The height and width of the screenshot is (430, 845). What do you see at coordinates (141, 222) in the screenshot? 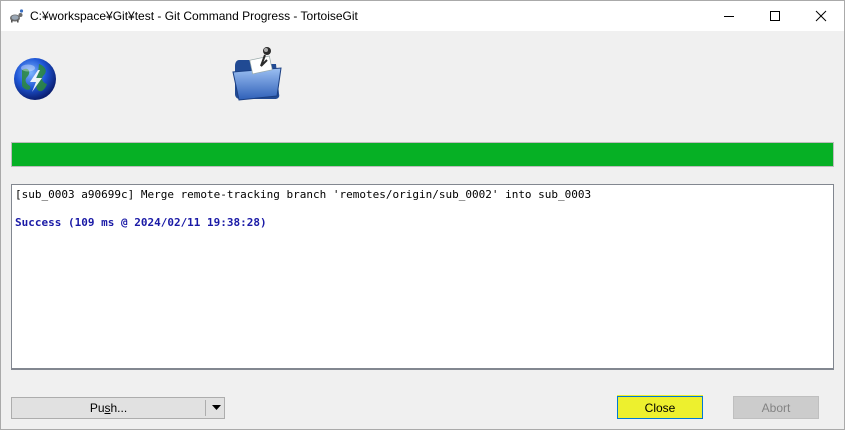
I see `status-message: Success (109 ms @ 2024/02/11 19:38:28)` at bounding box center [141, 222].